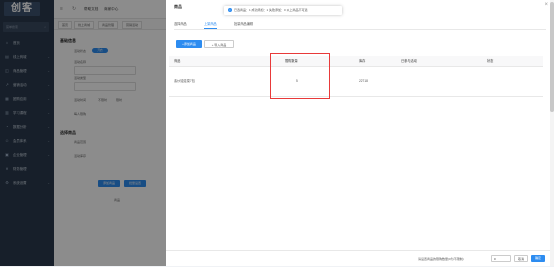 The width and height of the screenshot is (554, 267). What do you see at coordinates (230, 10) in the screenshot?
I see `info-icon: i` at bounding box center [230, 10].